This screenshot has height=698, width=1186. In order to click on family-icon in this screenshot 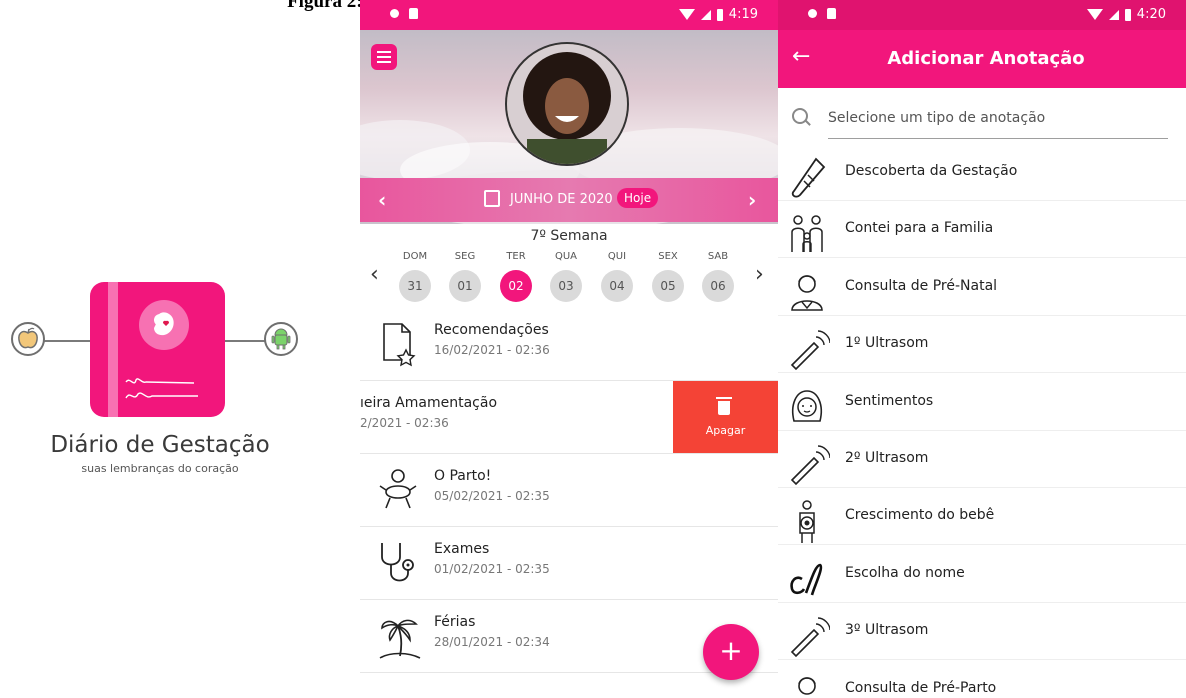, I will do `click(807, 234)`.